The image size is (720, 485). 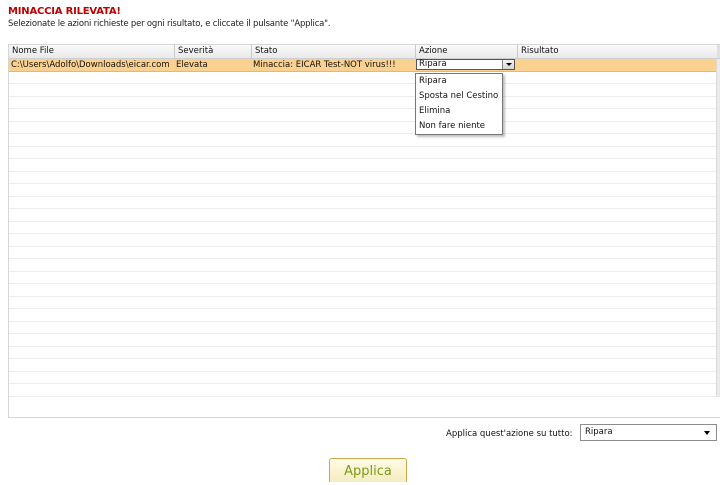 What do you see at coordinates (465, 64) in the screenshot?
I see `action-select: Ripara` at bounding box center [465, 64].